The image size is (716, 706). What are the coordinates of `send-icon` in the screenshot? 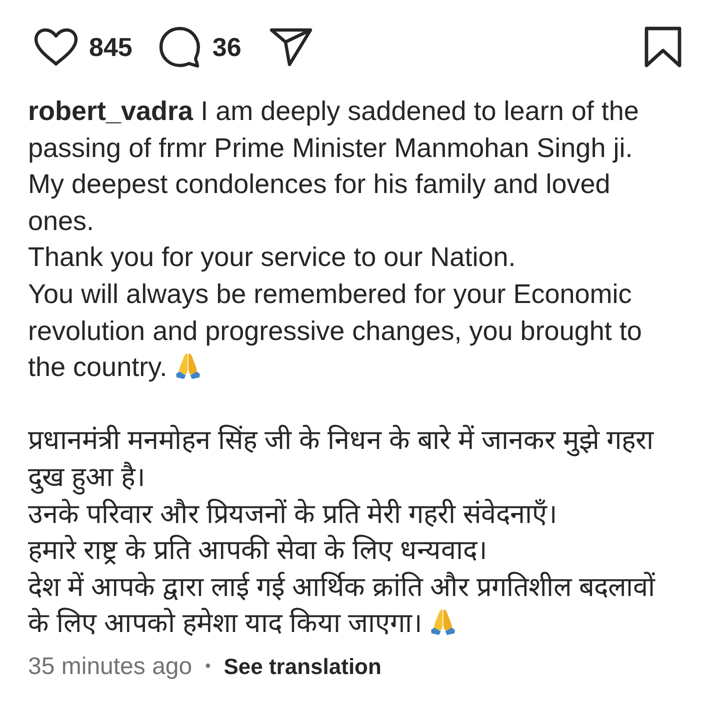 It's located at (291, 47).